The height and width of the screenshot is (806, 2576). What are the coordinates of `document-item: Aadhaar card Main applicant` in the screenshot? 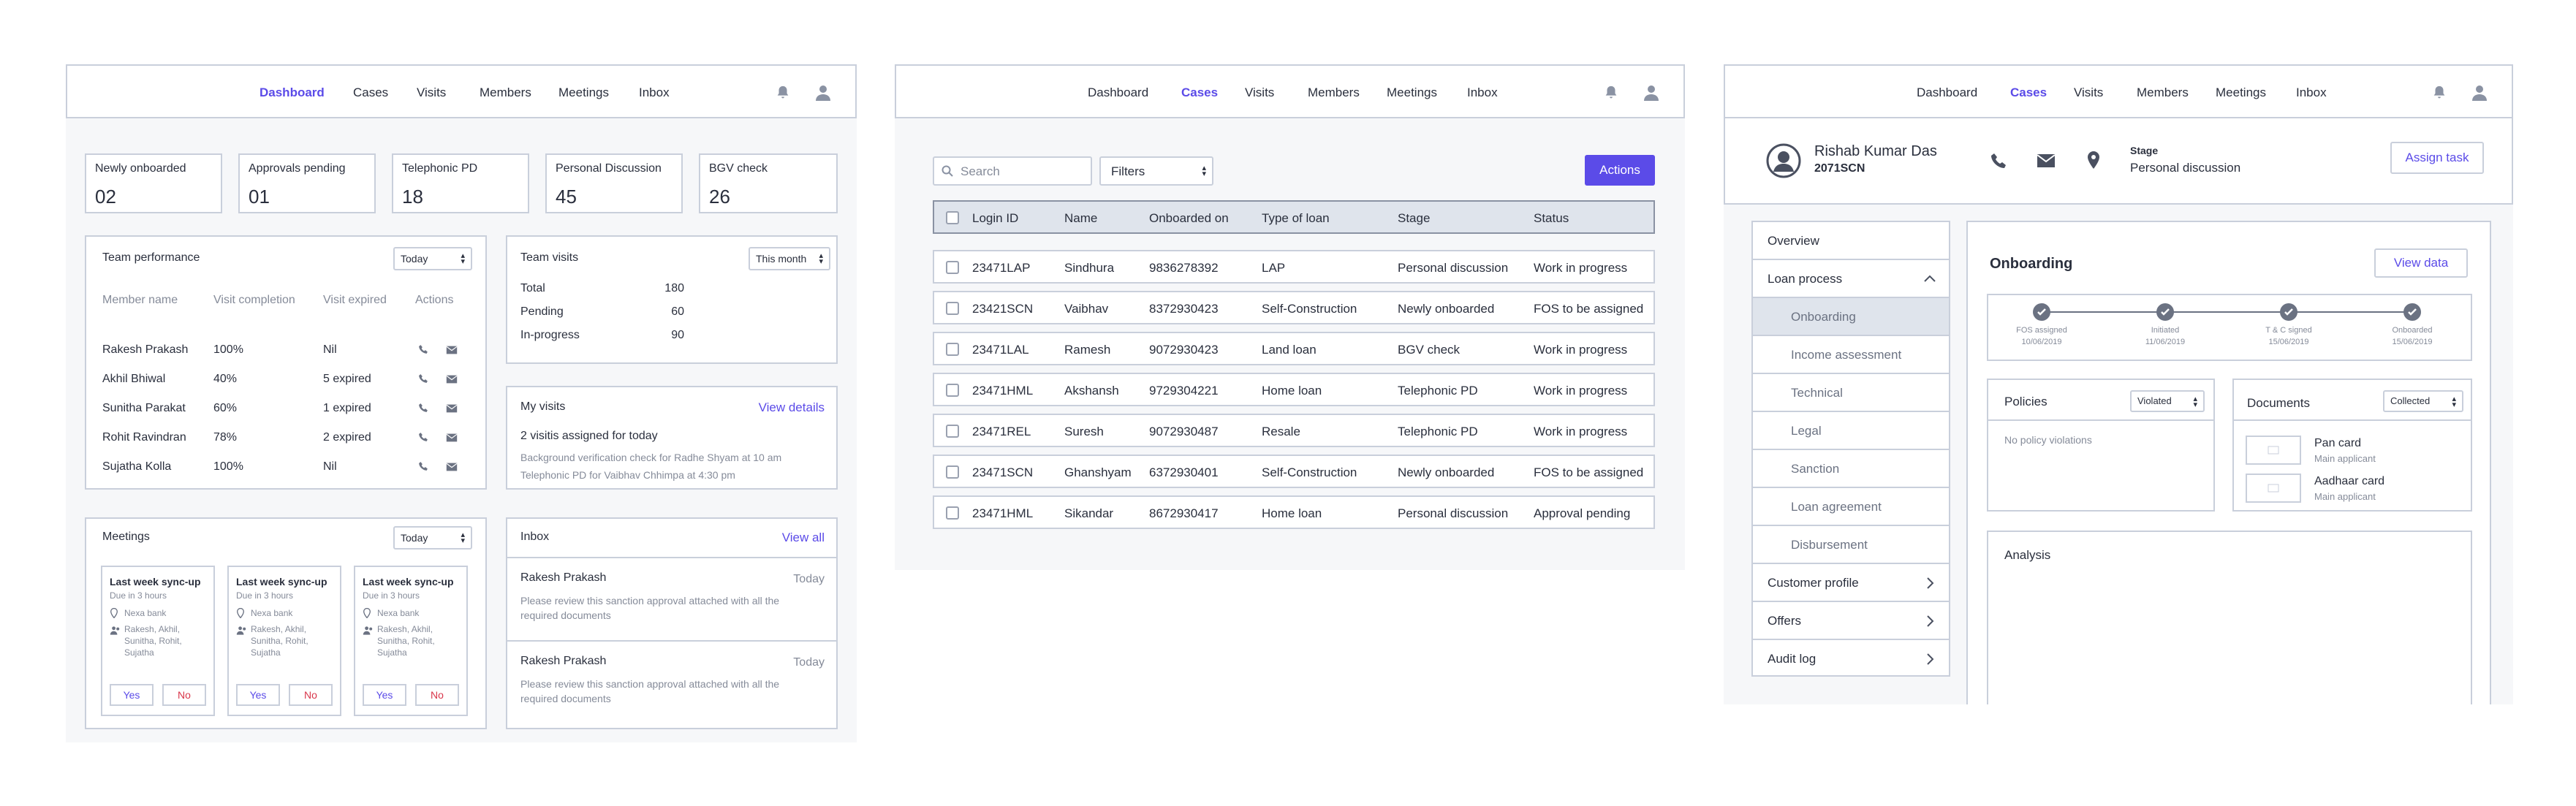 It's located at (2355, 488).